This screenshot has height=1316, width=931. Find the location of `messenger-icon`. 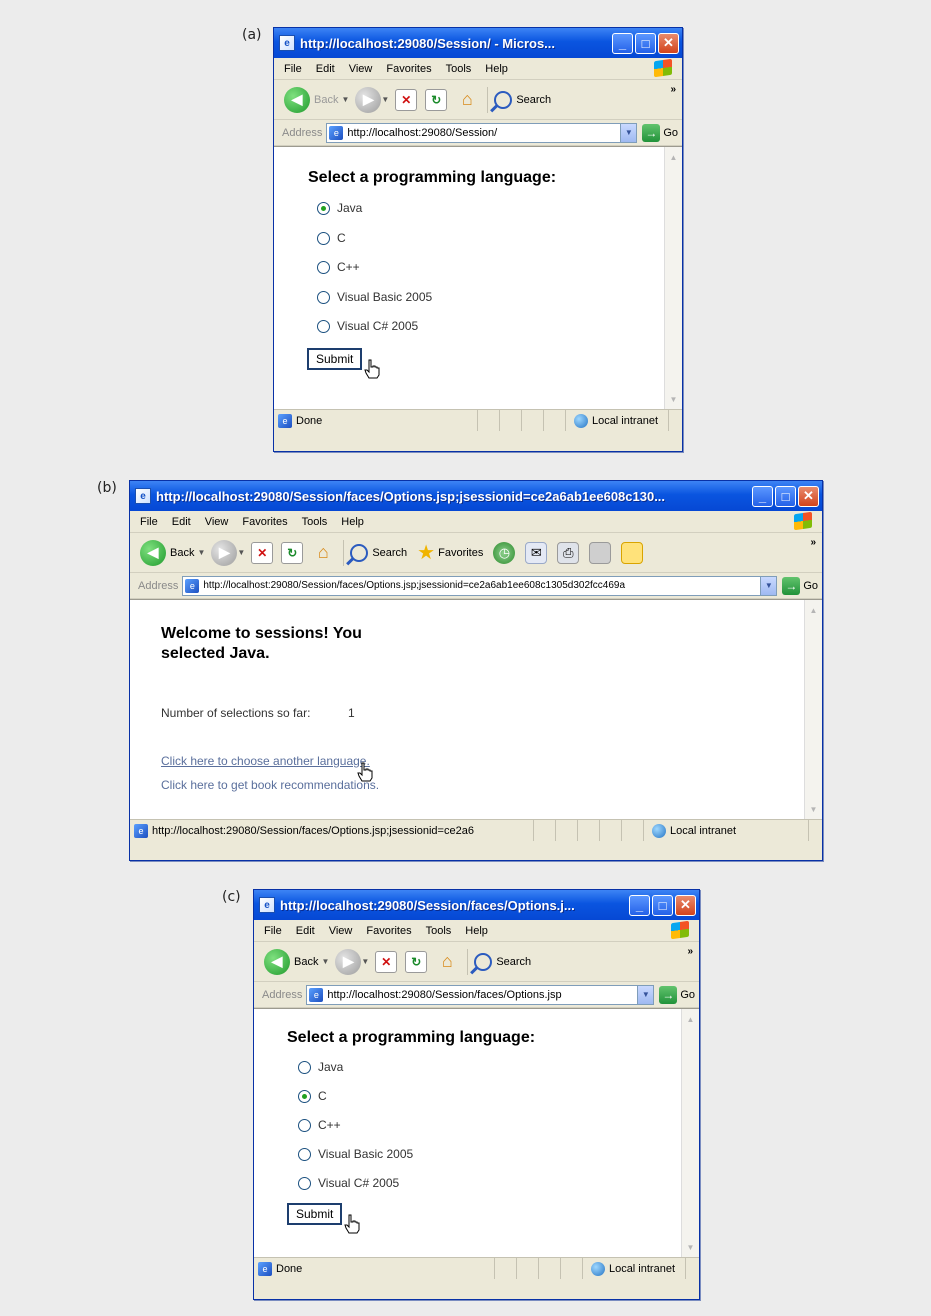

messenger-icon is located at coordinates (632, 552).